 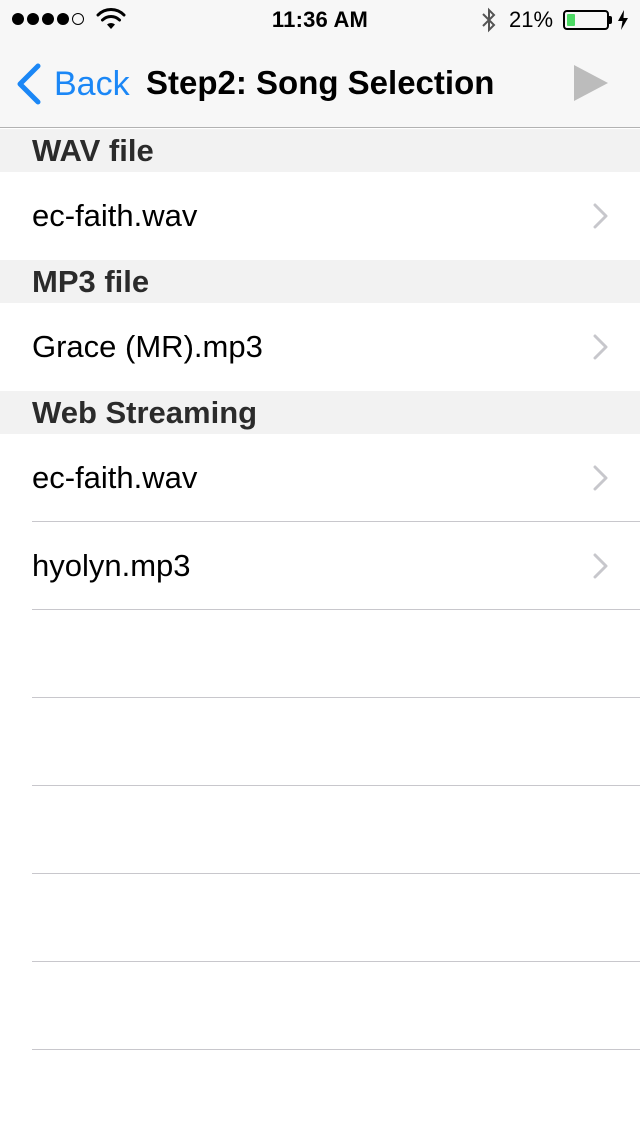 What do you see at coordinates (147, 346) in the screenshot?
I see `song-name: Grace (MR).mp3` at bounding box center [147, 346].